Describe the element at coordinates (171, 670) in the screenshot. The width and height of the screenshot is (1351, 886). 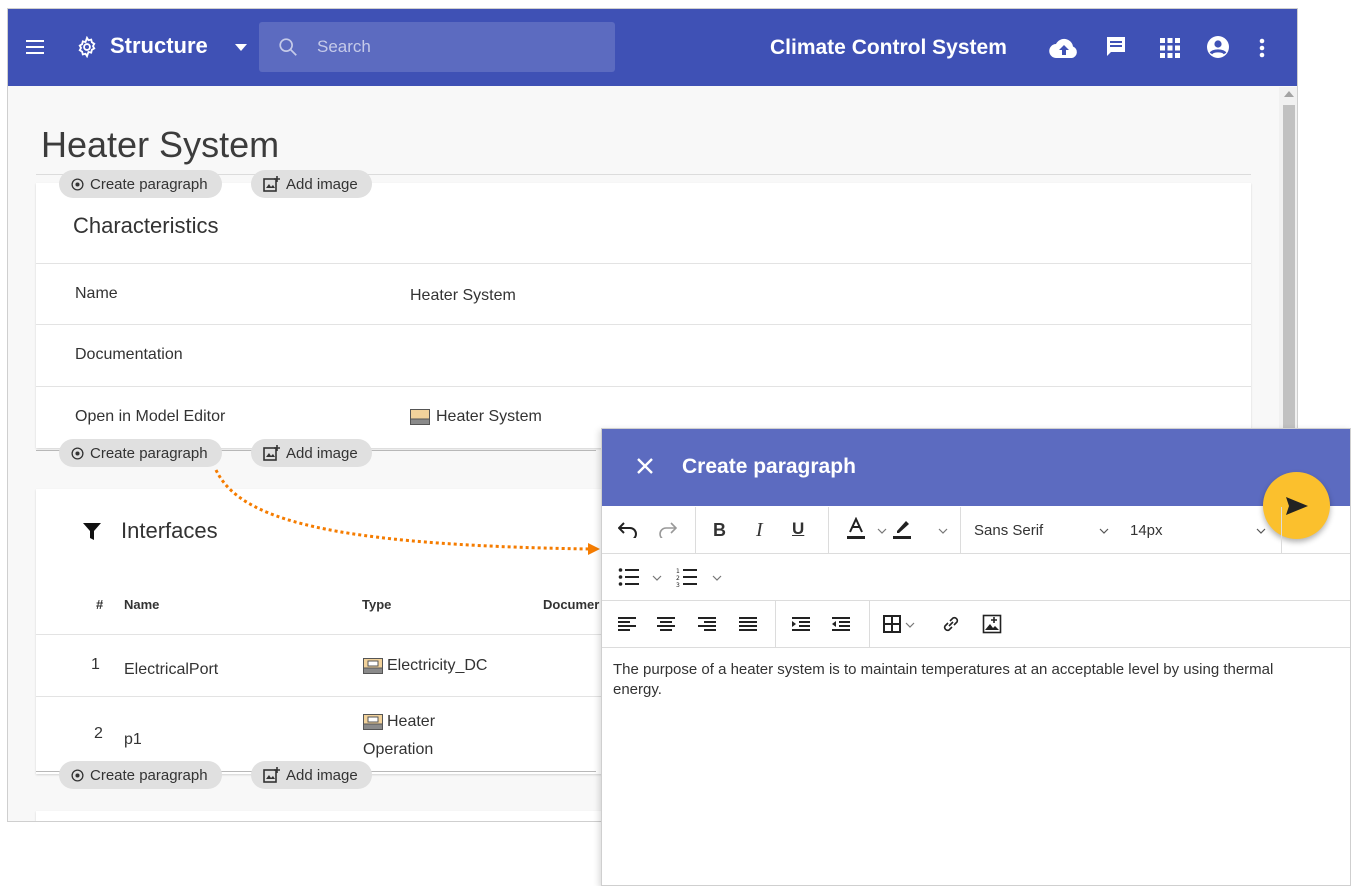
I see `interface-name: ElectricalPort` at that location.